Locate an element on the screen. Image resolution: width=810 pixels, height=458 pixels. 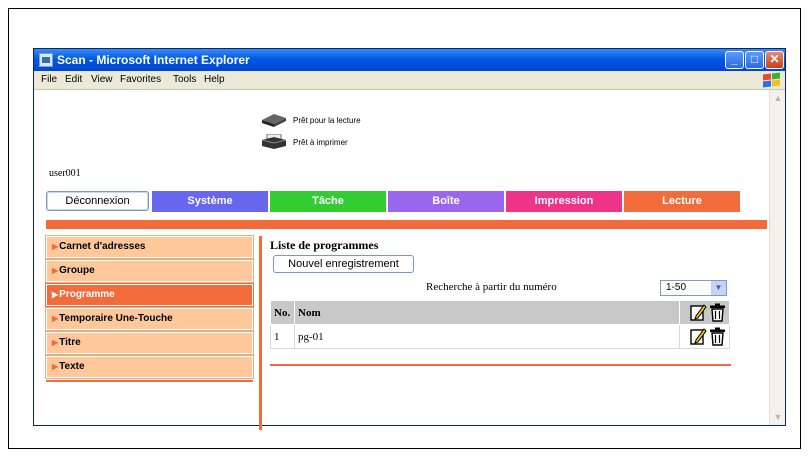
vertical-scrollbar: ▲ ▼ is located at coordinates (777, 257).